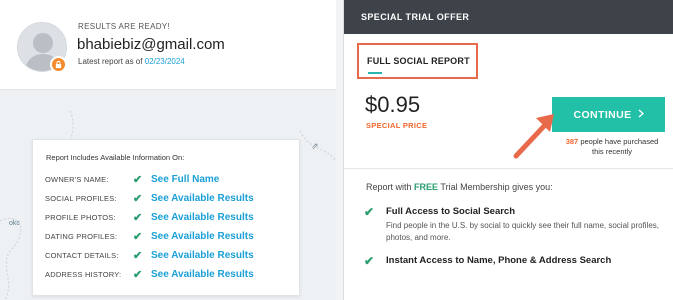 This screenshot has width=673, height=300. I want to click on map-pin-icon: ⇗, so click(315, 146).